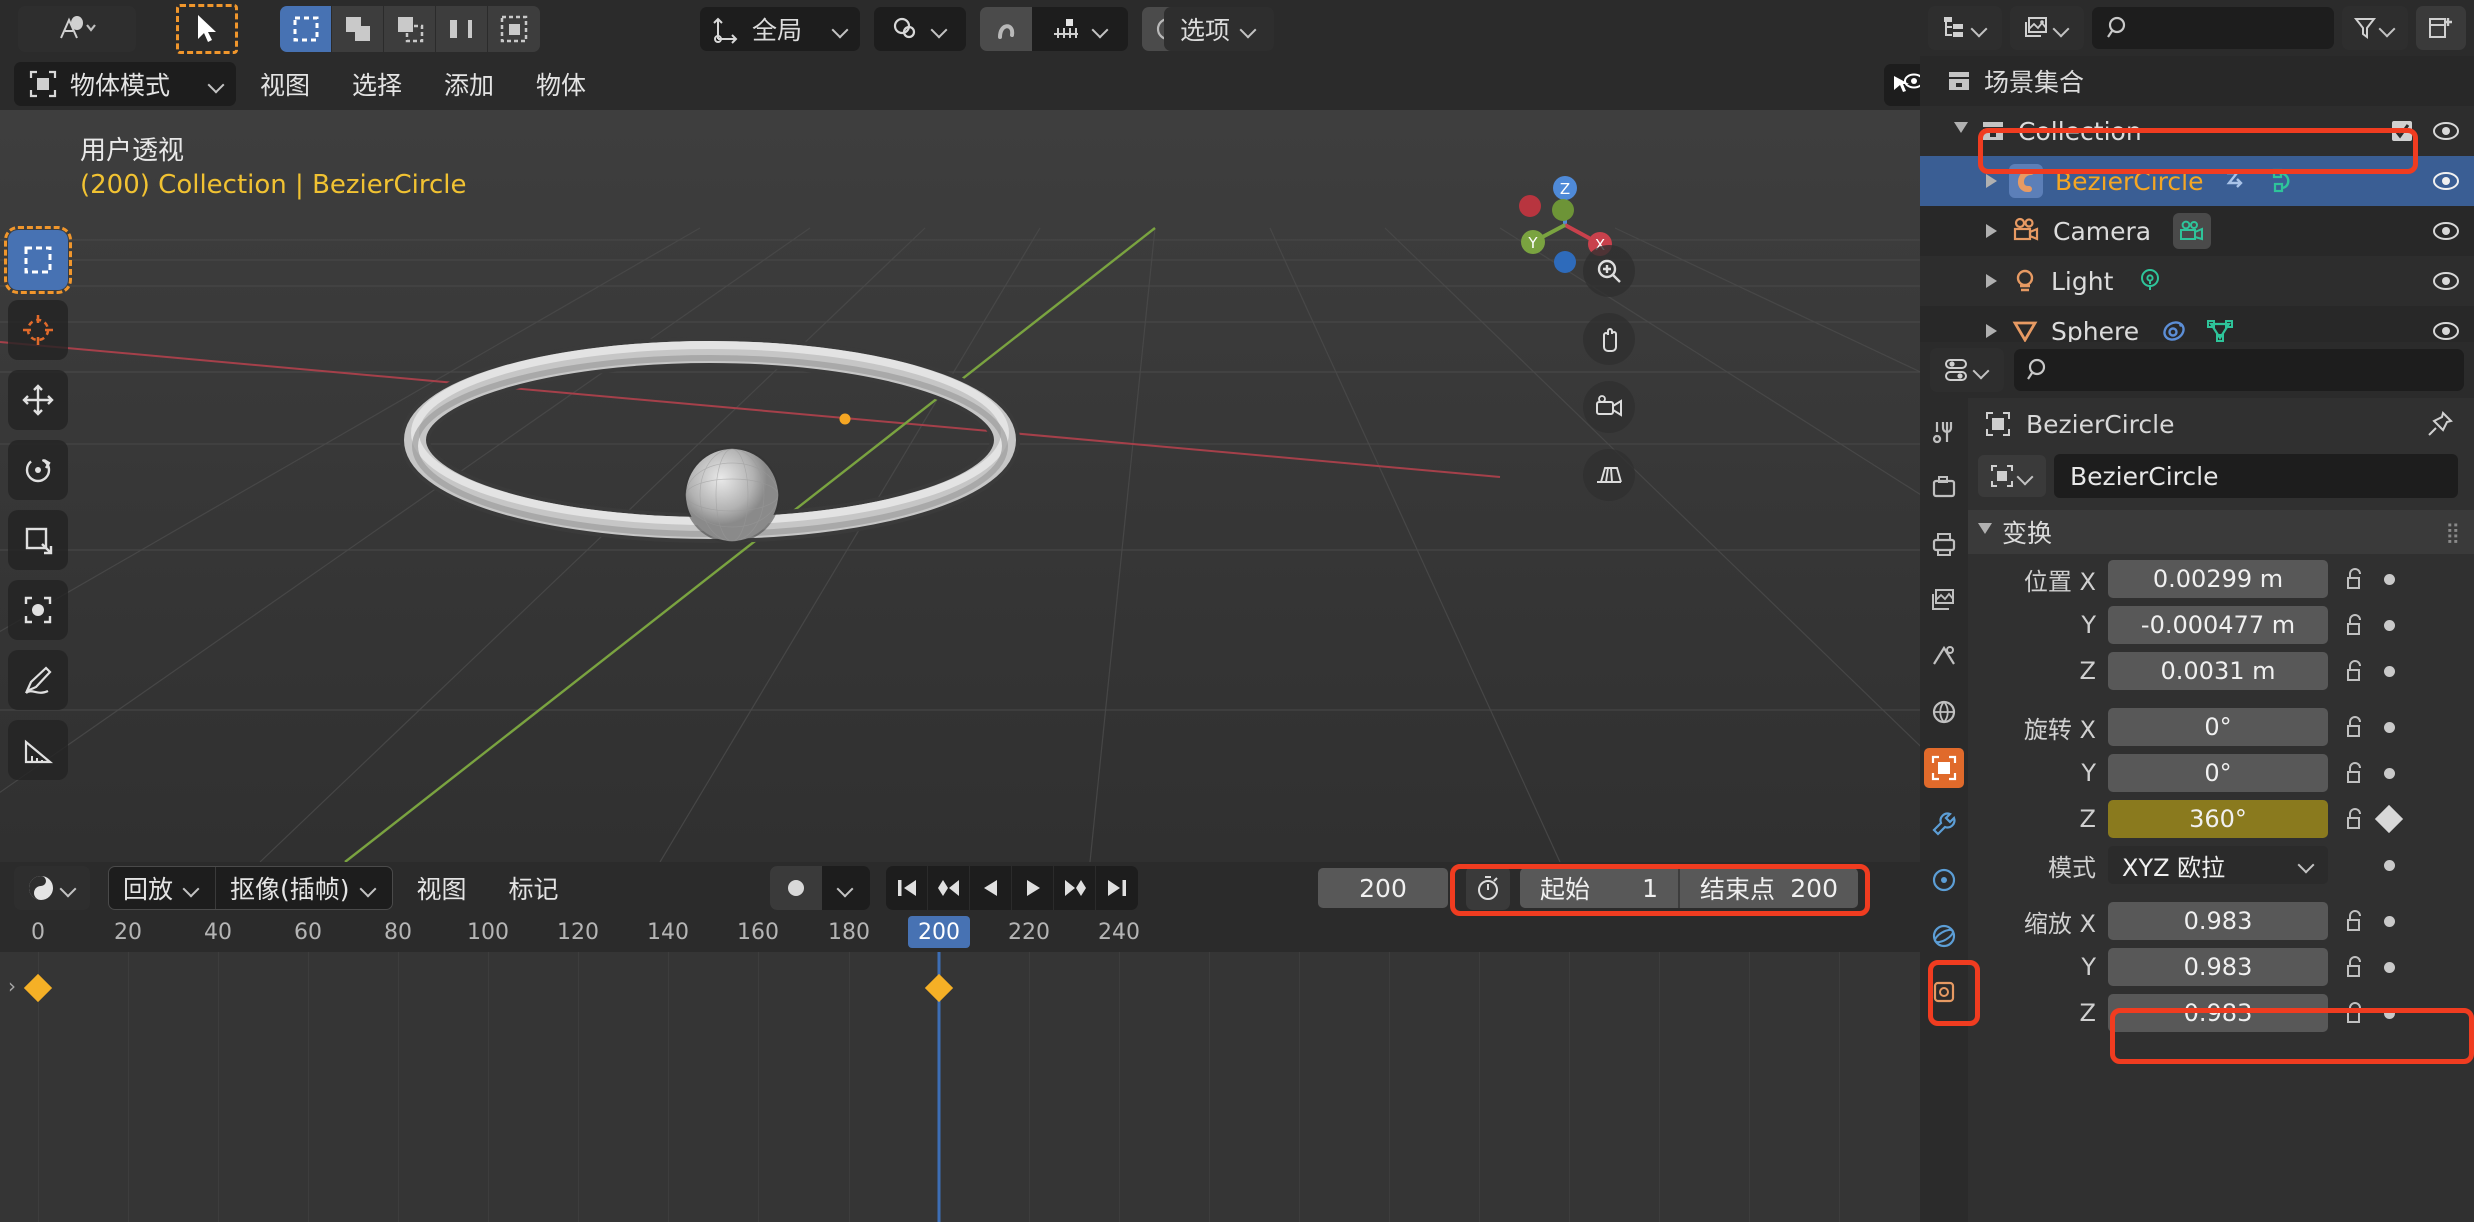 The image size is (2474, 1222). I want to click on properties-tab-physics, so click(1944, 936).